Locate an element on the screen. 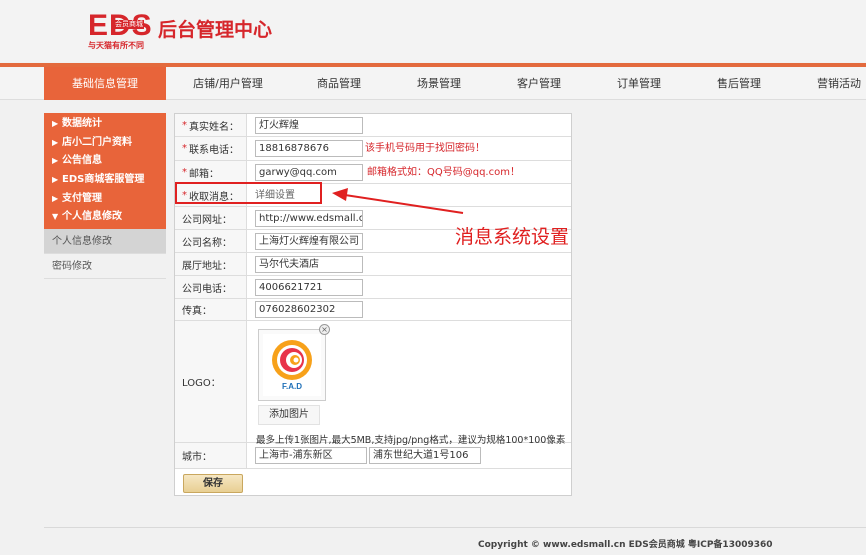  admin-center-title: 后台管理中心 is located at coordinates (215, 30).